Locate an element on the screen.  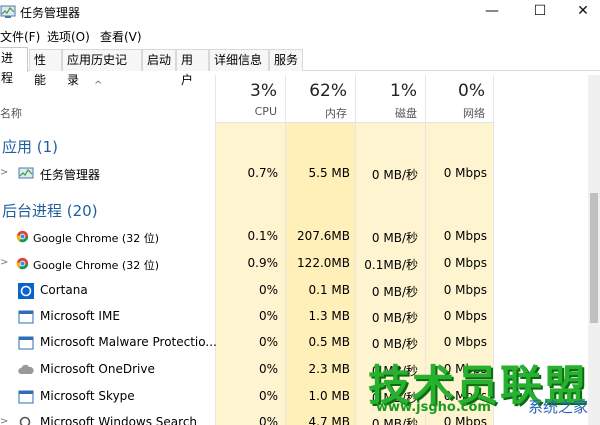
process-memory: 122.0MB is located at coordinates (323, 263).